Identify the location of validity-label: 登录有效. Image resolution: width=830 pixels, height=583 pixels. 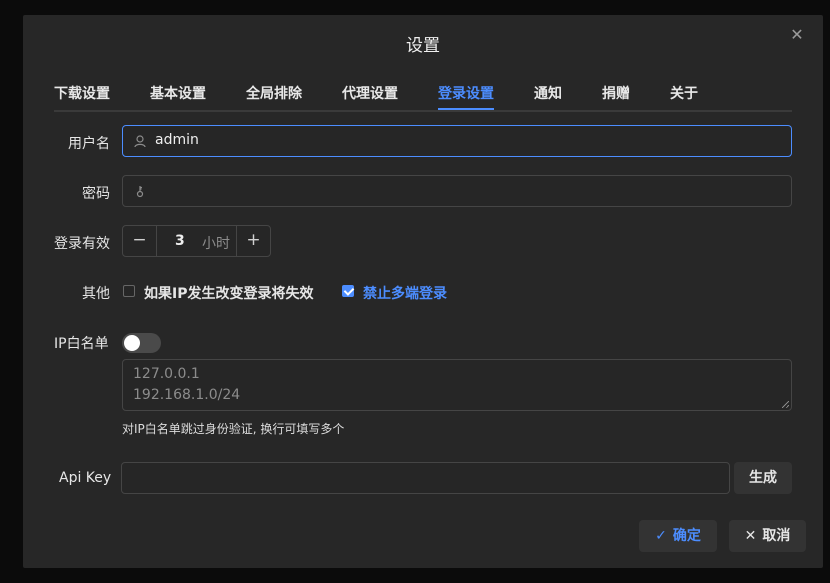
(82, 244).